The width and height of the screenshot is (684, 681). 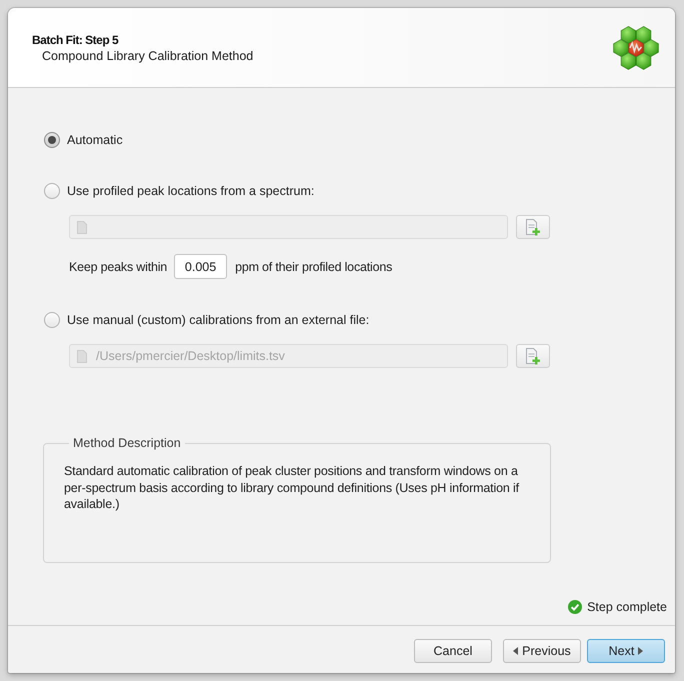 I want to click on step-subtitle: Compound Library Calibration Method, so click(x=147, y=55).